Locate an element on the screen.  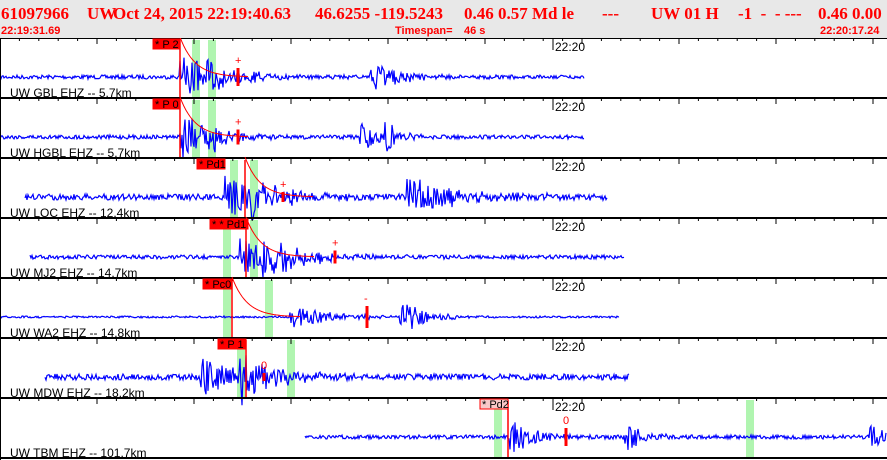
pick-label: * Pd1 is located at coordinates (212, 165).